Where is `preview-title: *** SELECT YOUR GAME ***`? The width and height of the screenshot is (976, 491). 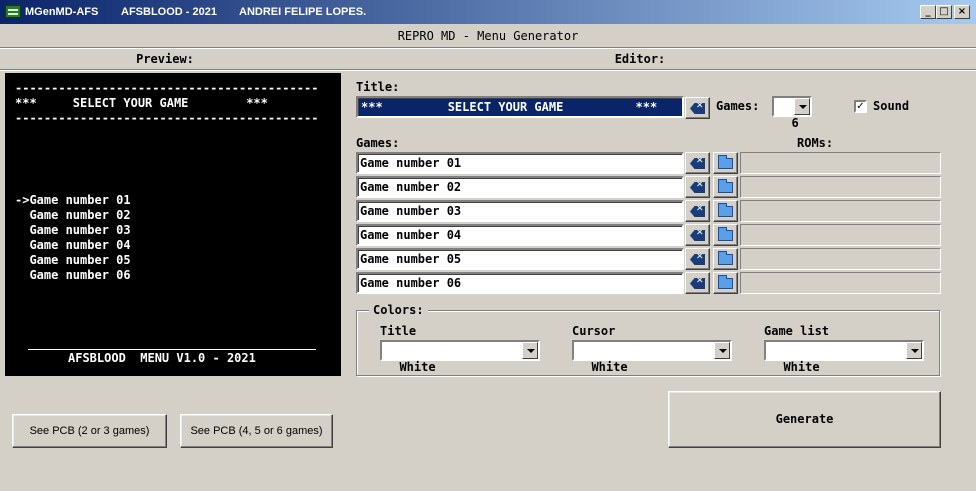 preview-title: *** SELECT YOUR GAME *** is located at coordinates (141, 103).